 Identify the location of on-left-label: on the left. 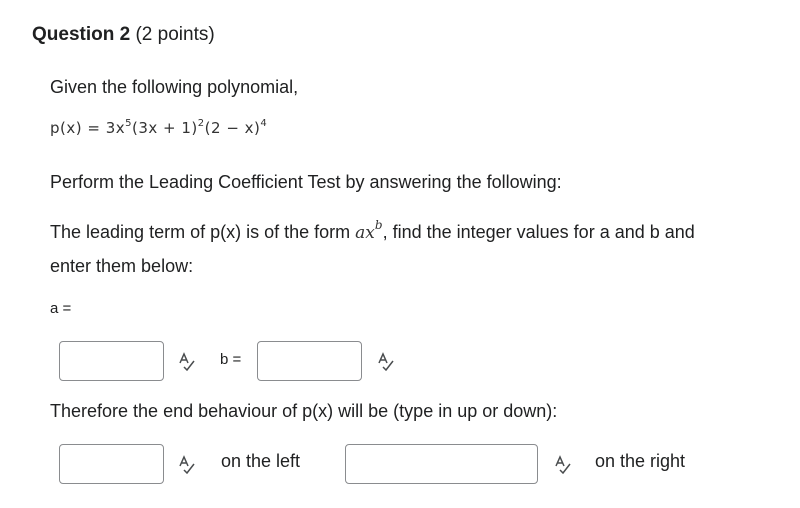
(261, 461).